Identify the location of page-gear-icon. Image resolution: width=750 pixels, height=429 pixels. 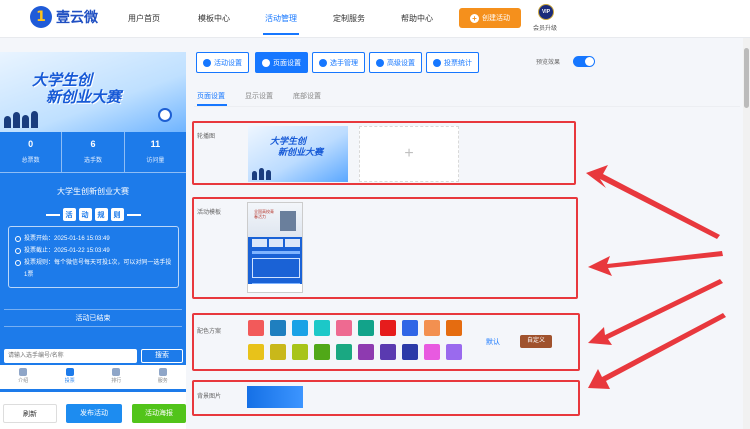
(266, 62).